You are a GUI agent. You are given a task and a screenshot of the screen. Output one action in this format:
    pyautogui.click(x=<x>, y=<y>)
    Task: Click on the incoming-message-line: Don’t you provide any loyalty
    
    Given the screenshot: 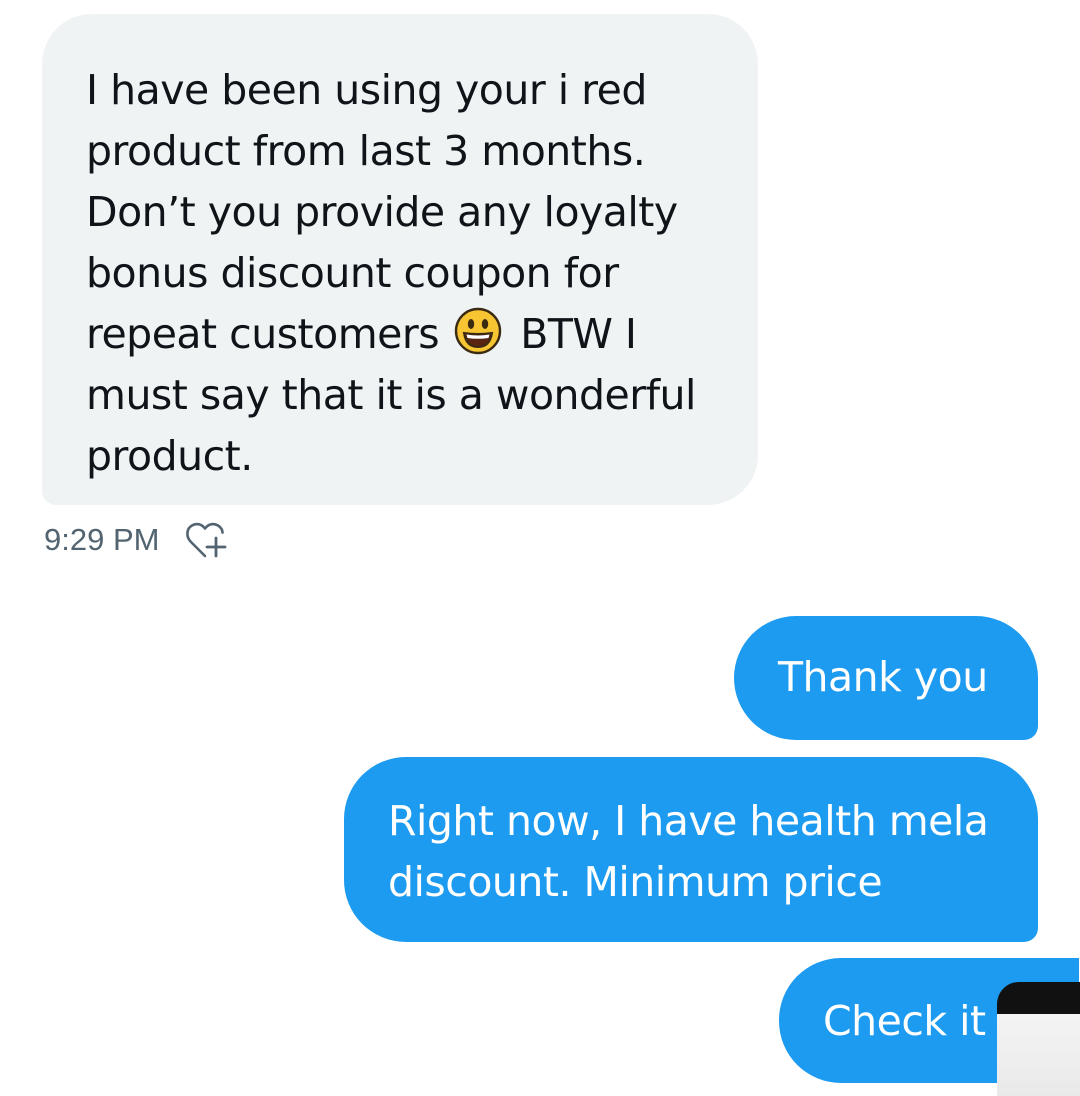 What is the action you would take?
    pyautogui.click(x=382, y=212)
    